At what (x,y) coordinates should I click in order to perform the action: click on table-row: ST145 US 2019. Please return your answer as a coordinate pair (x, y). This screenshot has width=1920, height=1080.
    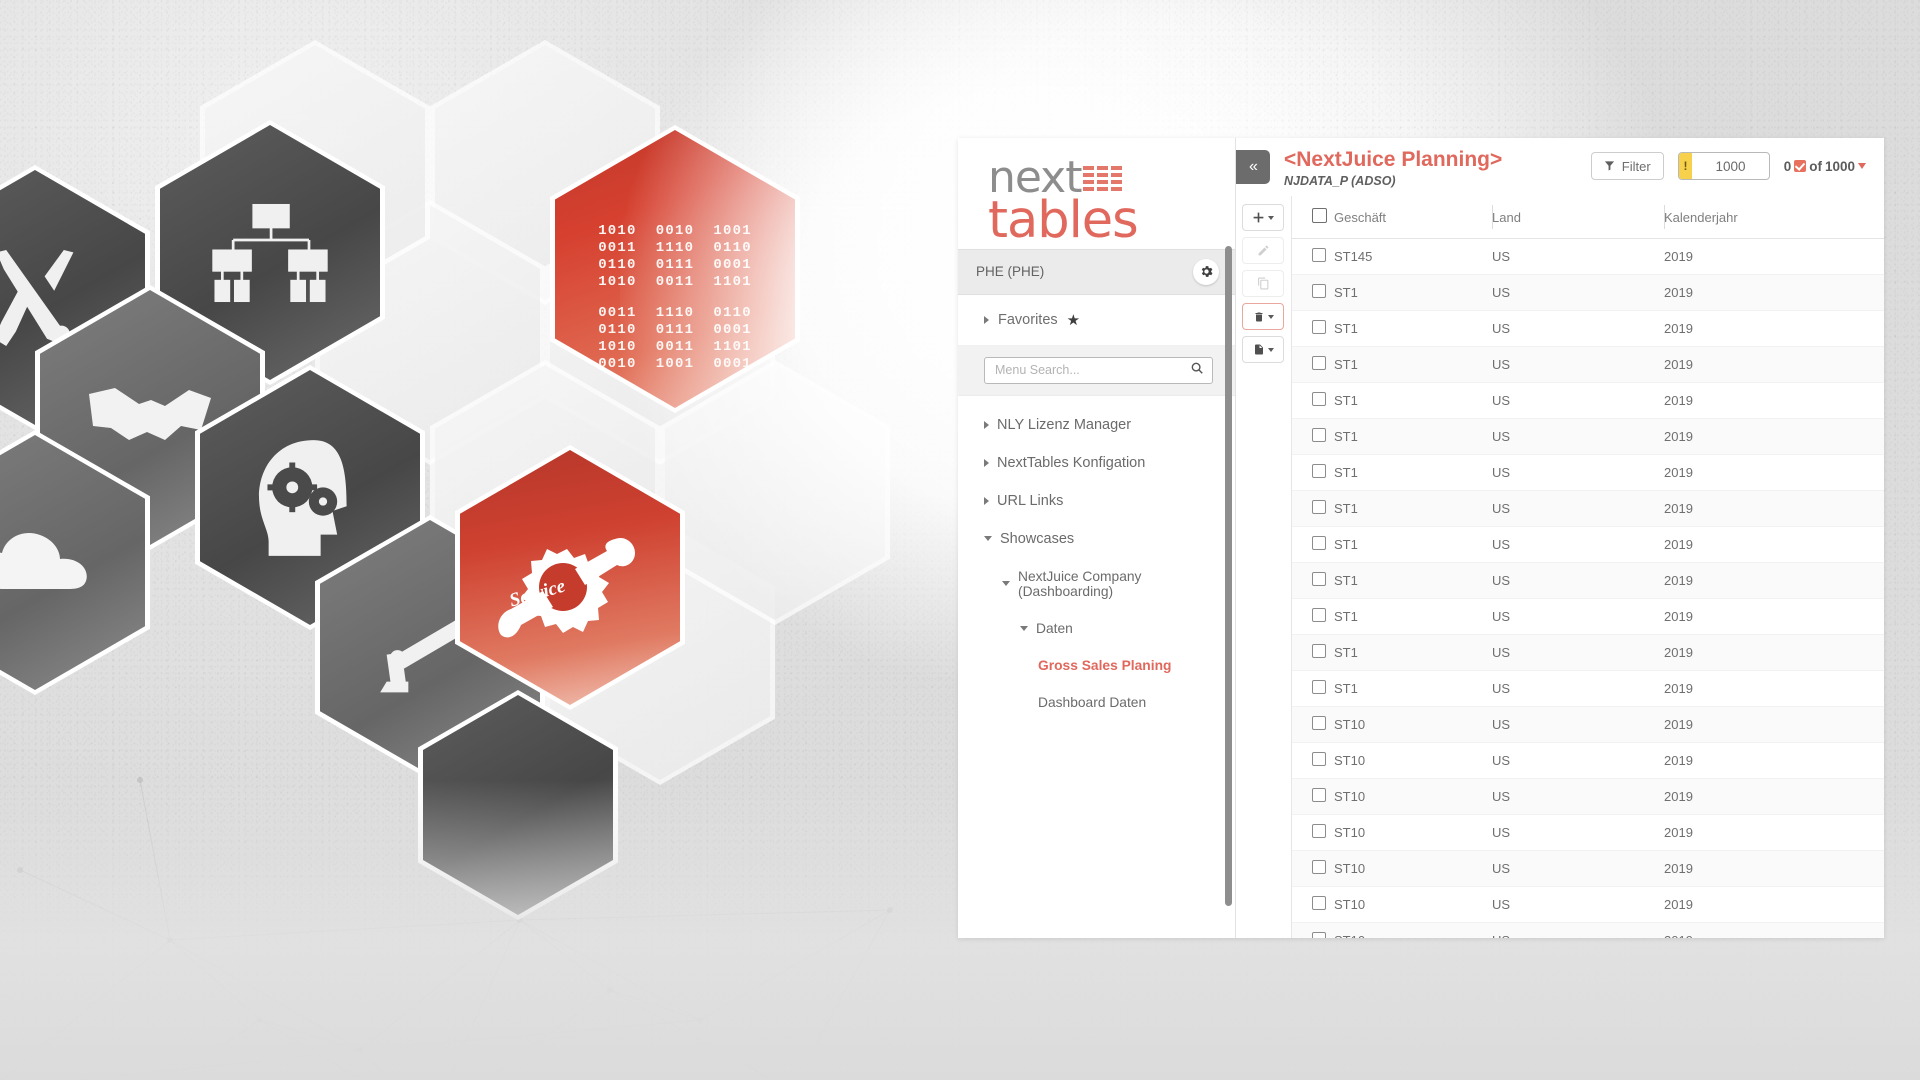
    Looking at the image, I should click on (1588, 256).